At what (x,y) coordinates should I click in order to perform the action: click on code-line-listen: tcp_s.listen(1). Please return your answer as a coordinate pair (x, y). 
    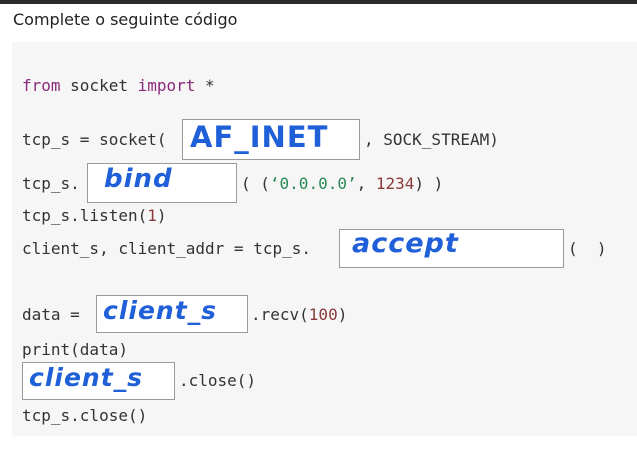
    Looking at the image, I should click on (94, 216).